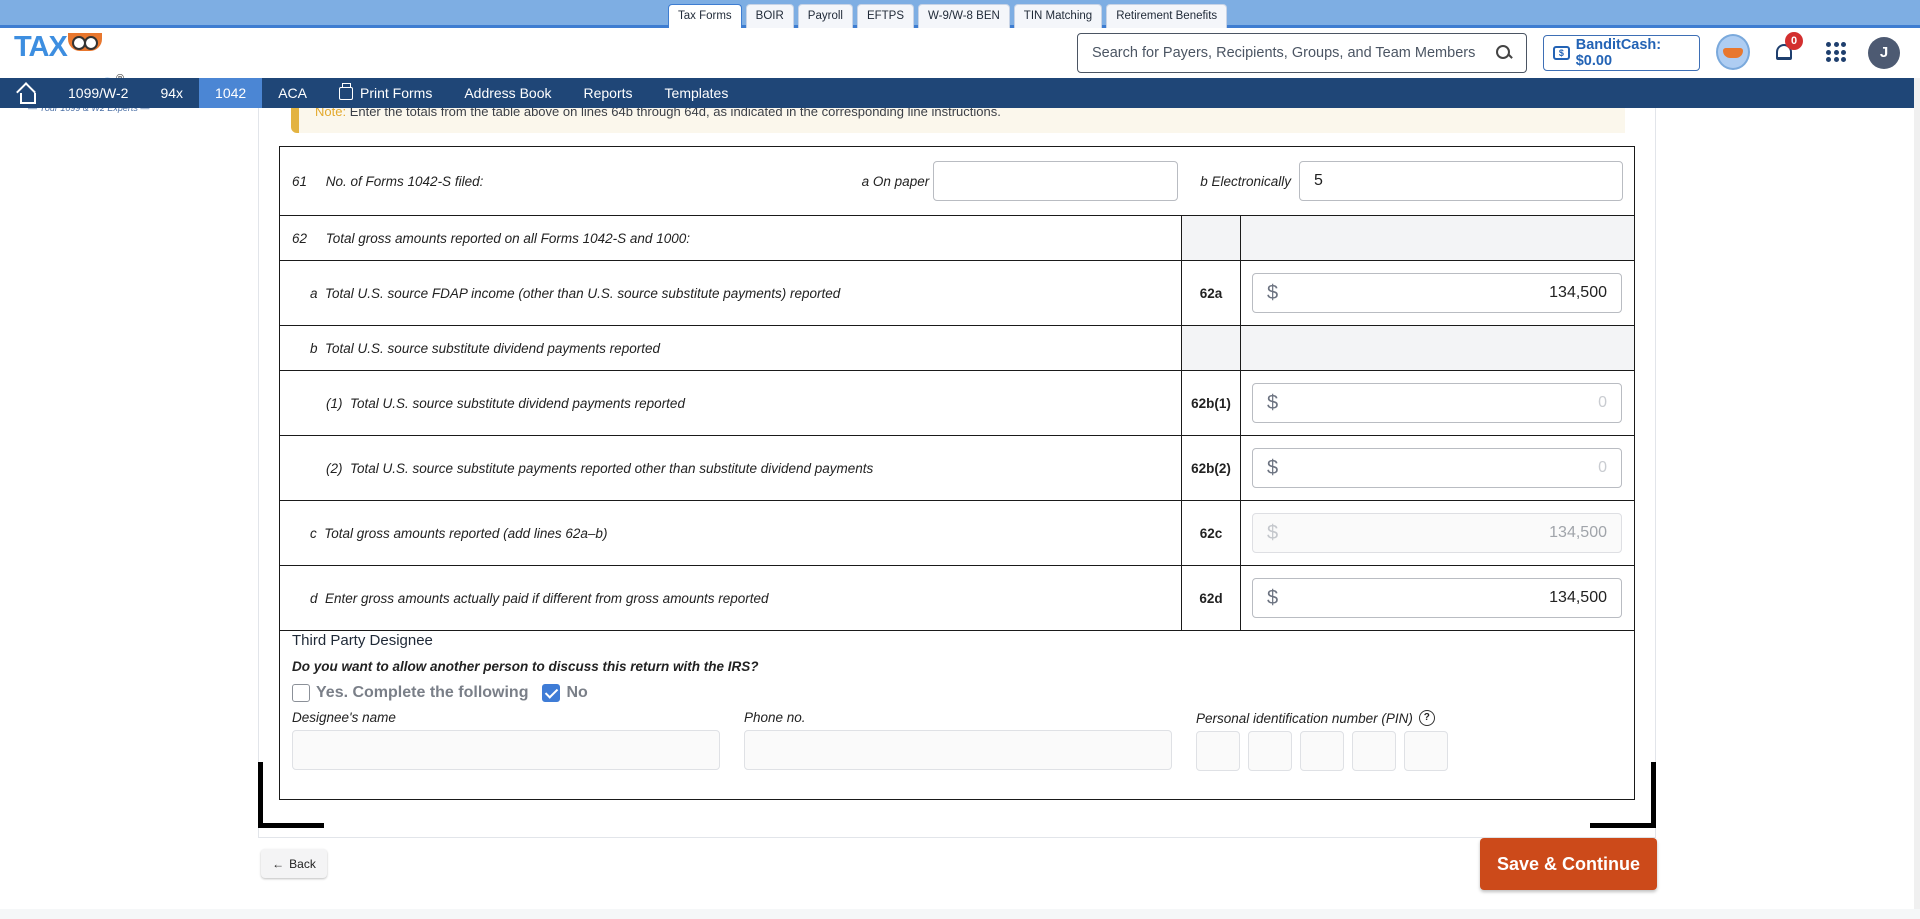 The height and width of the screenshot is (919, 1920). I want to click on designee-name-input, so click(506, 750).